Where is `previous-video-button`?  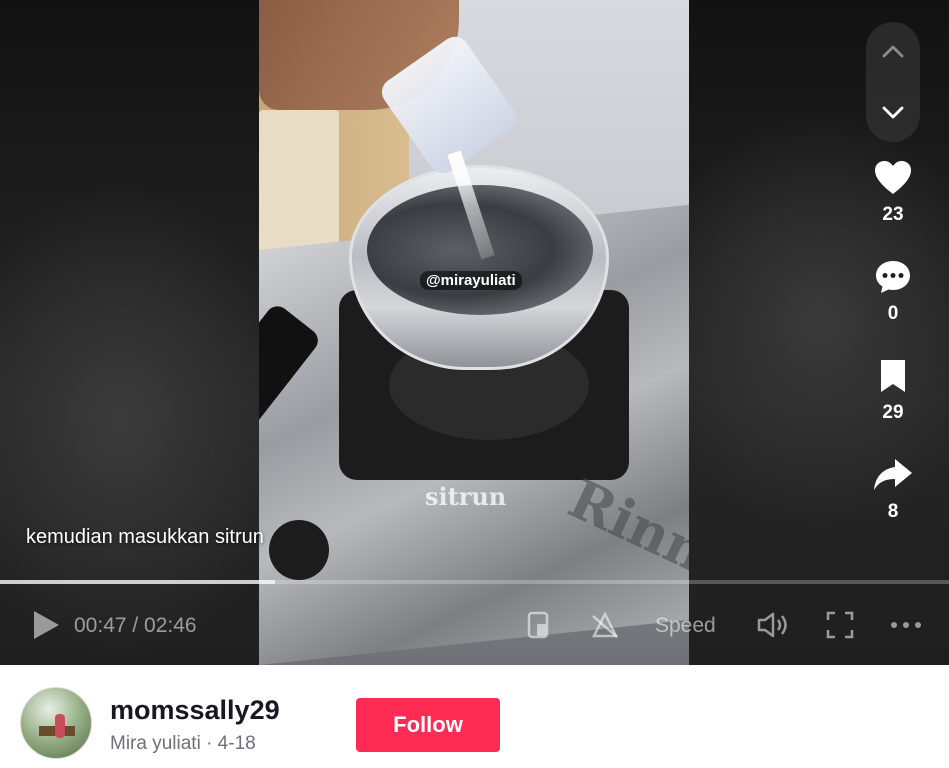
previous-video-button is located at coordinates (893, 52).